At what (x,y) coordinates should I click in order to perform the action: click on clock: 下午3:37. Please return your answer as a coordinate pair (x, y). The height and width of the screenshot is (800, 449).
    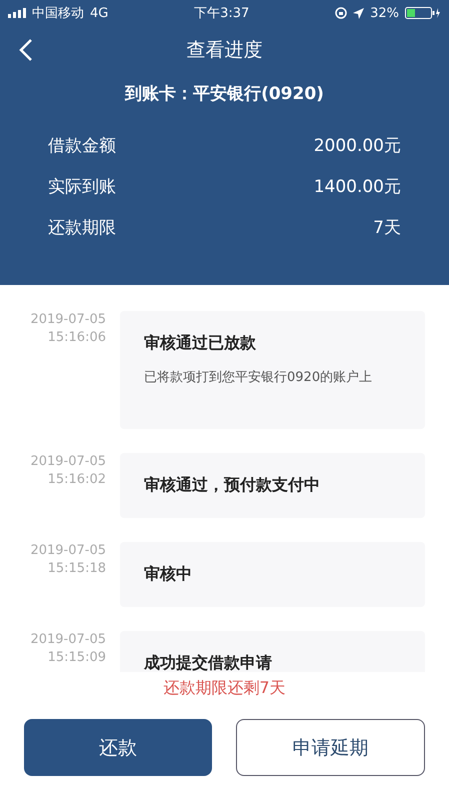
    Looking at the image, I should click on (222, 13).